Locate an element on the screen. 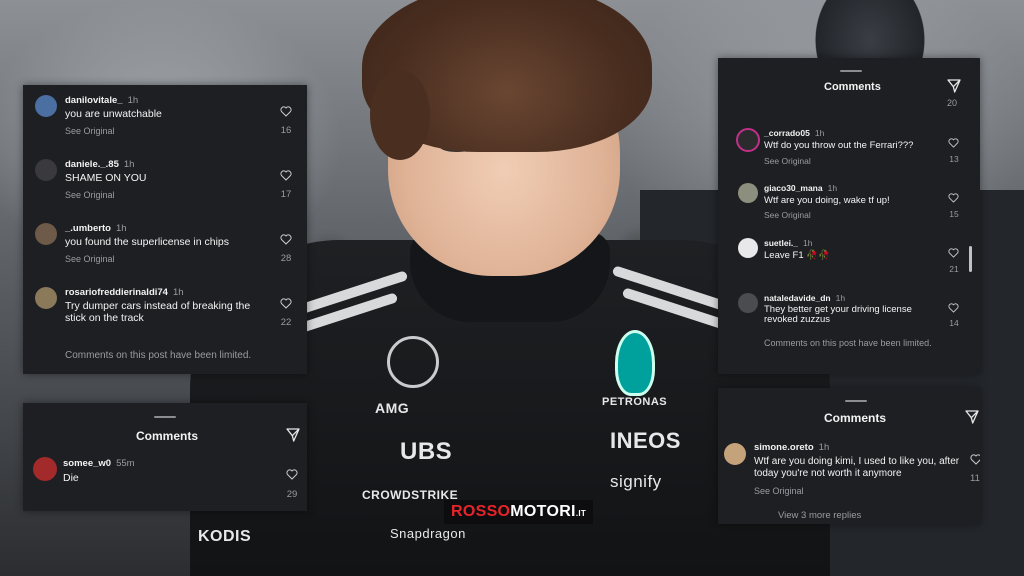 This screenshot has width=1024, height=576. comment-text: SHAME ON YOU is located at coordinates (106, 178).